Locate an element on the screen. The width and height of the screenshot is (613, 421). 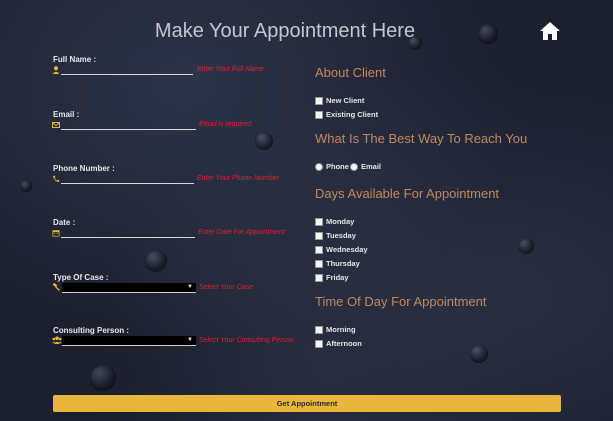
full-name-error: Enter Your Full Name is located at coordinates (230, 69).